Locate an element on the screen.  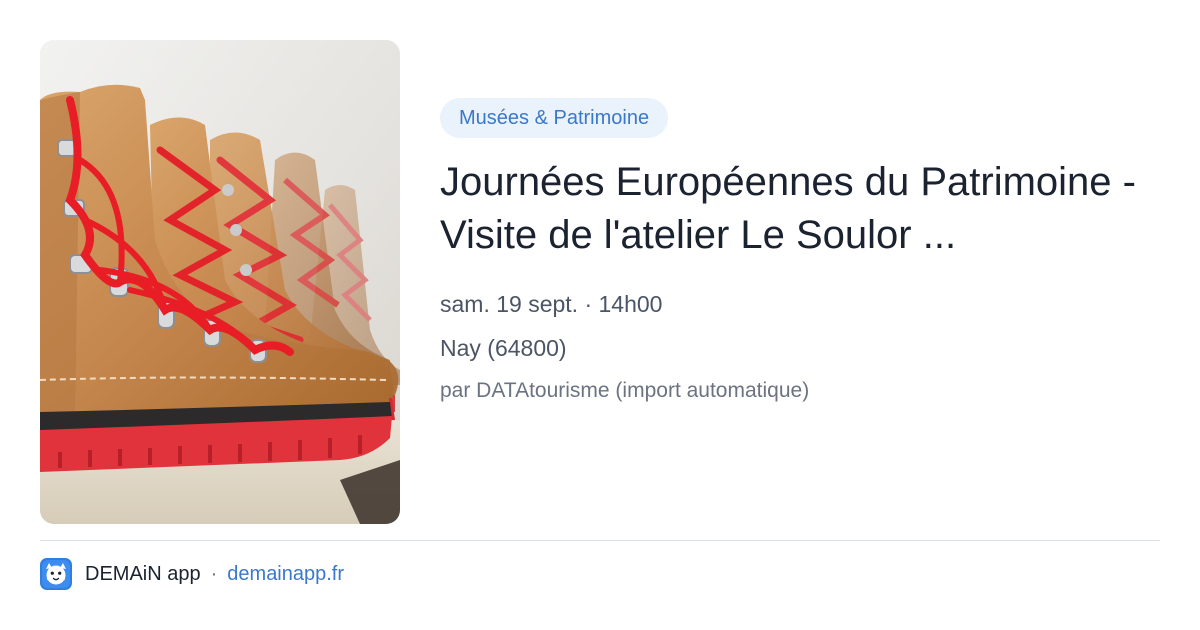
footer: DEMAiN app · demainapp.fr is located at coordinates (192, 574).